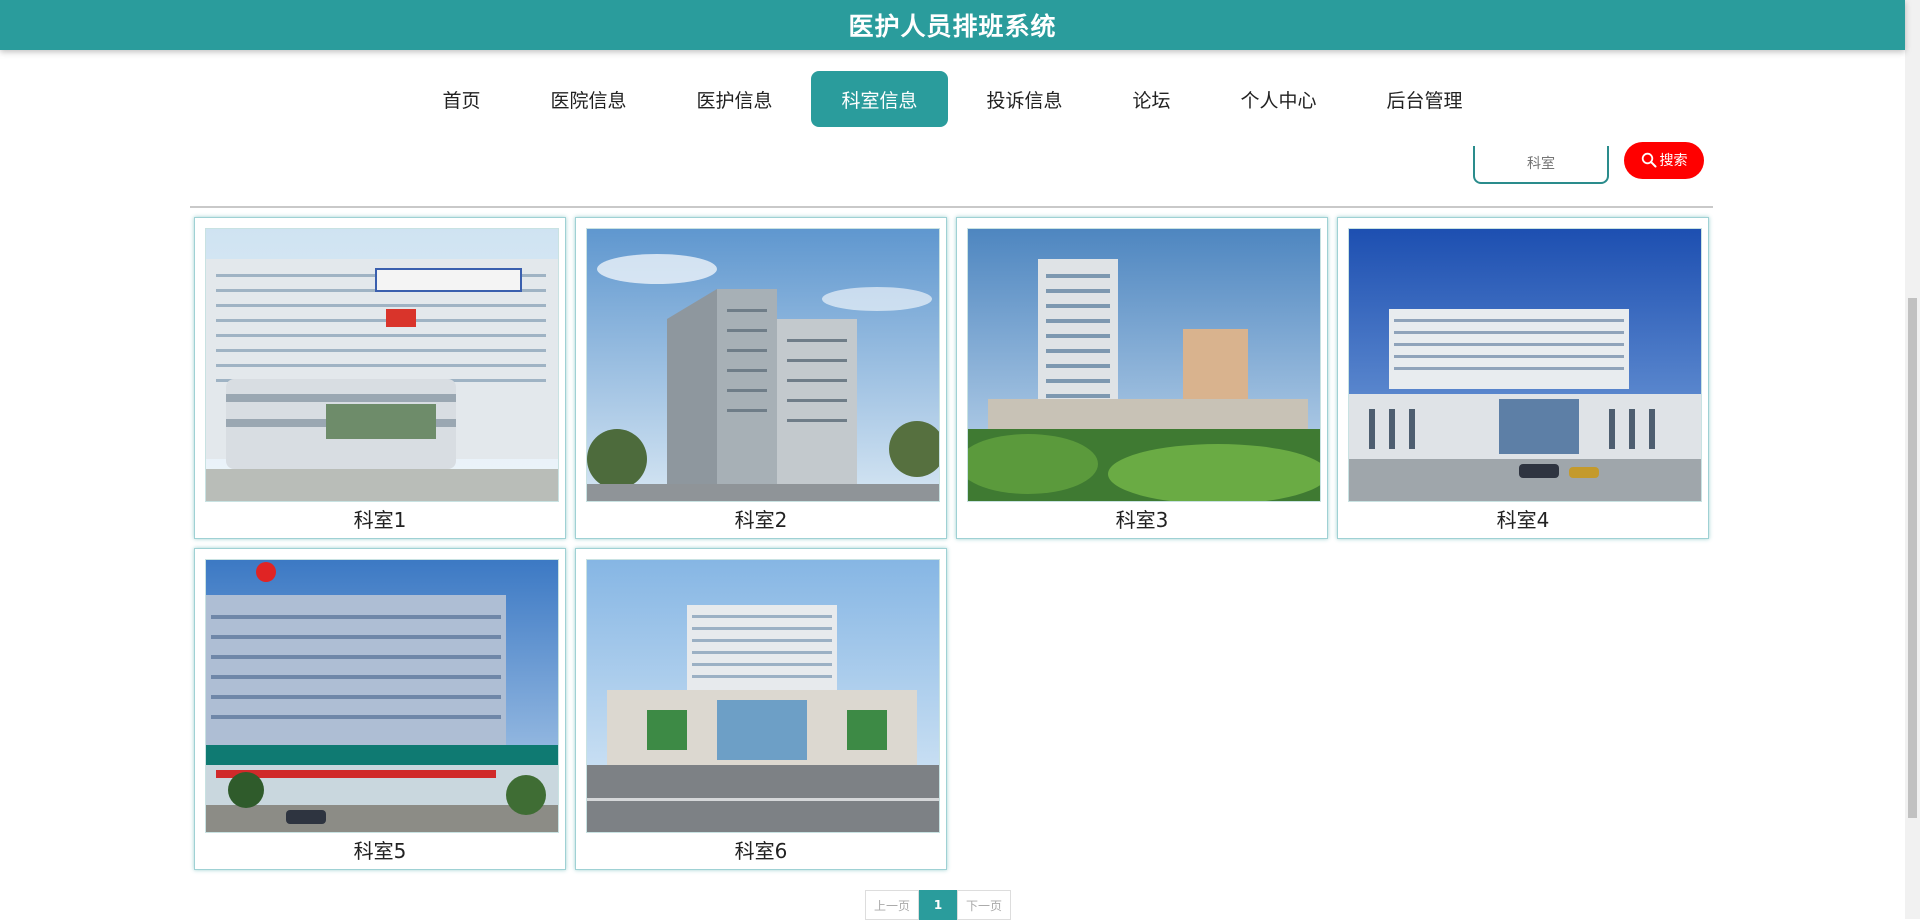 The image size is (1920, 920). What do you see at coordinates (761, 851) in the screenshot?
I see `department-card-label: 科室6` at bounding box center [761, 851].